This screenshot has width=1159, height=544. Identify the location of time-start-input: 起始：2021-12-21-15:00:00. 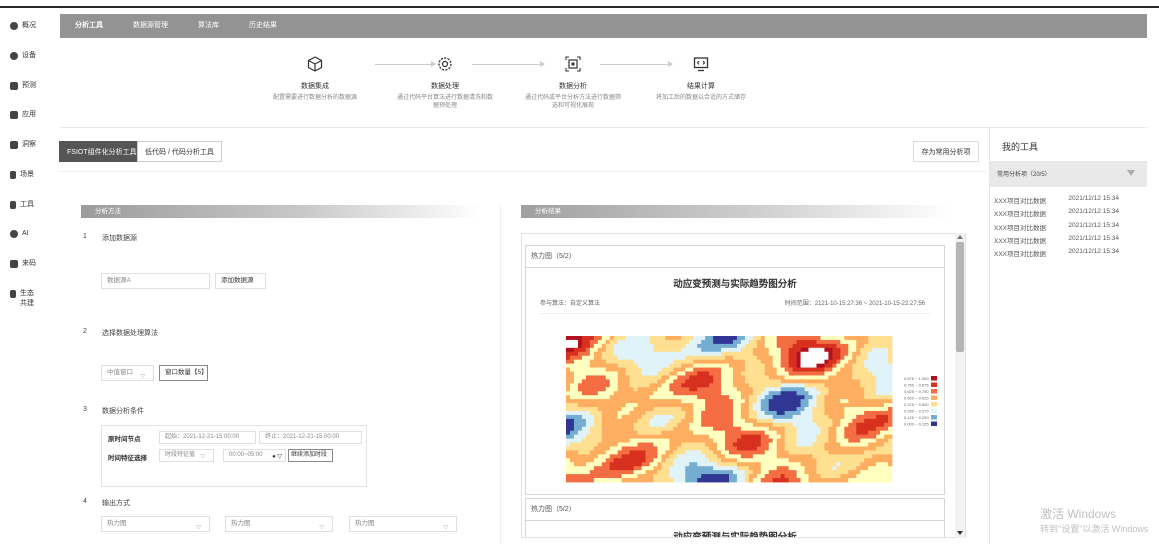
(207, 437).